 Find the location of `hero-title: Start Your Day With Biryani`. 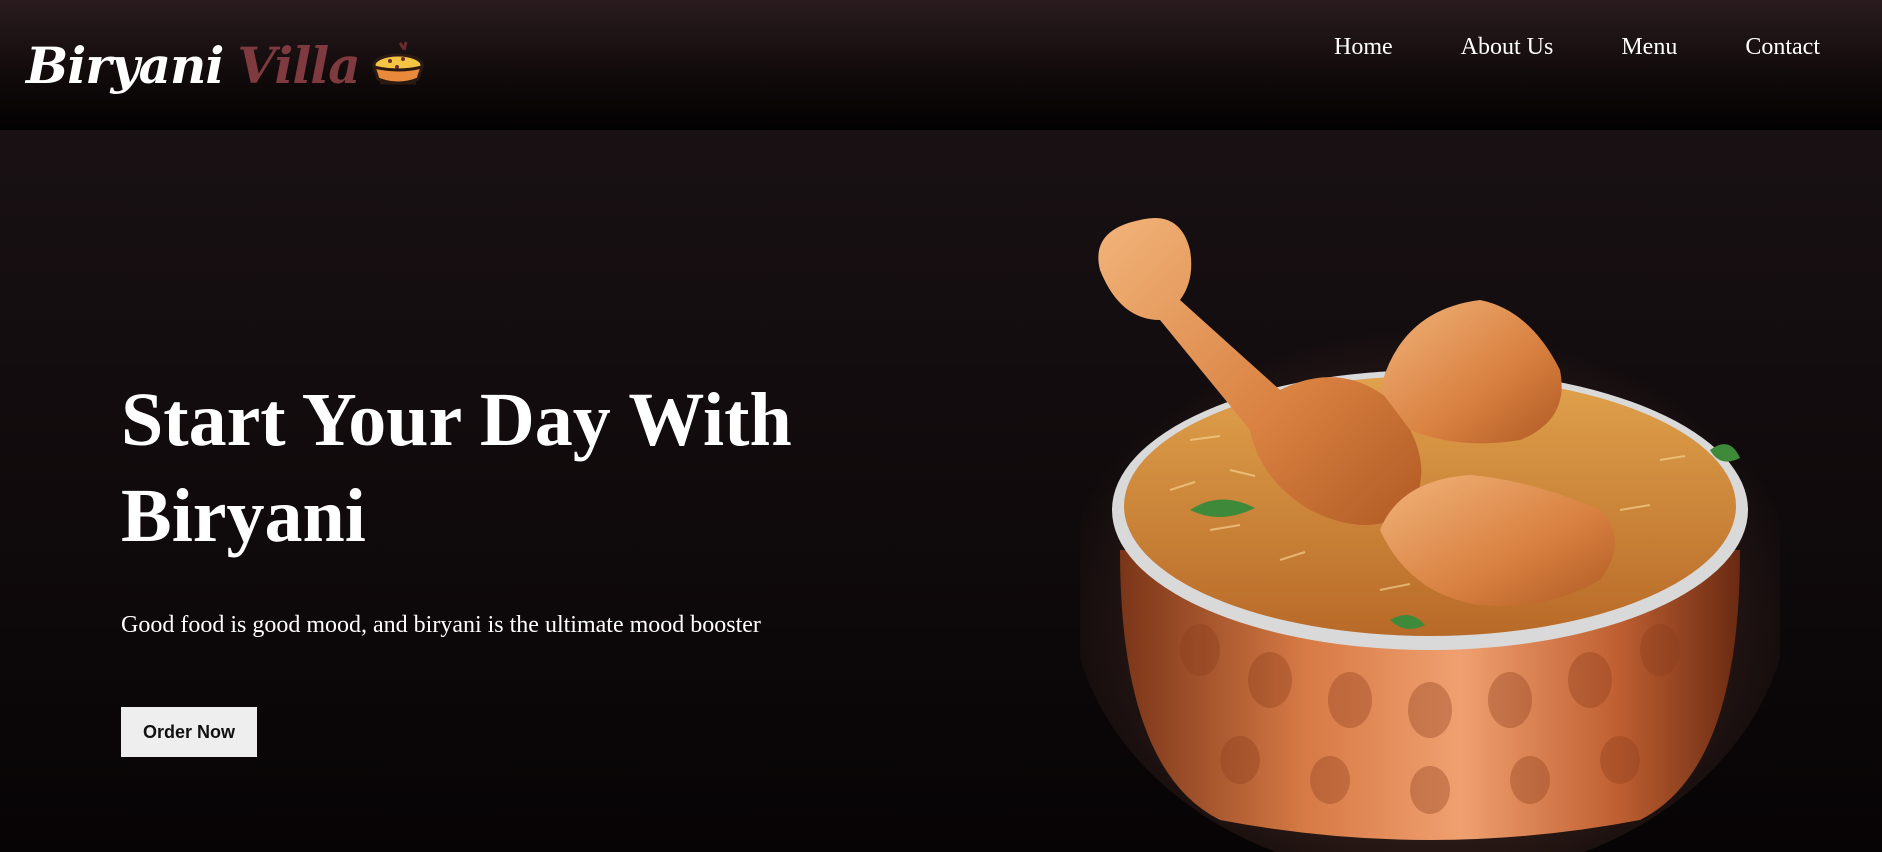

hero-title: Start Your Day With Biryani is located at coordinates (456, 468).